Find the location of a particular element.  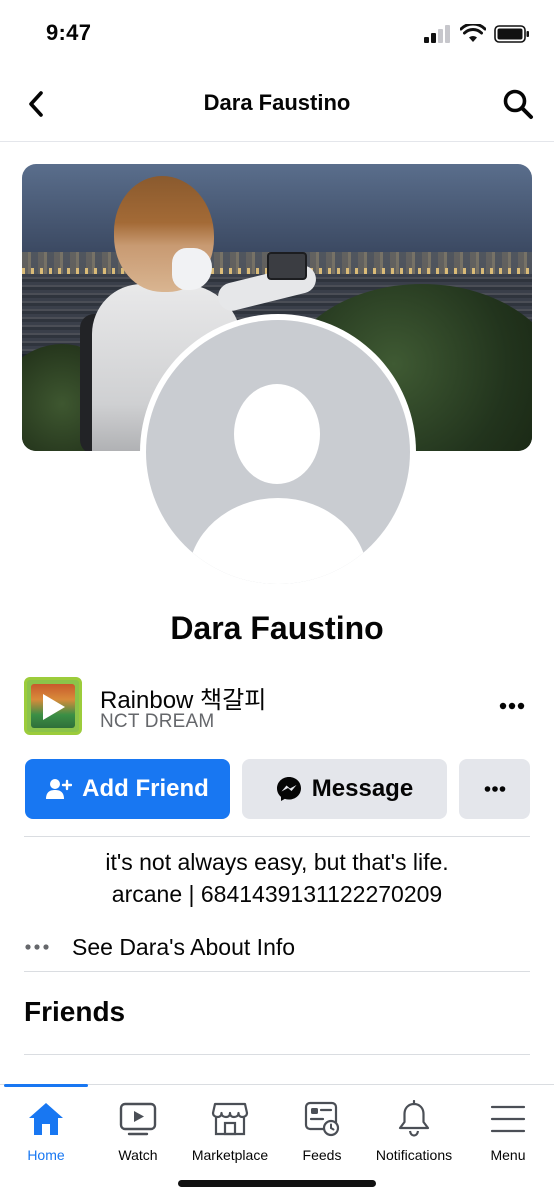

album-art is located at coordinates (53, 706).